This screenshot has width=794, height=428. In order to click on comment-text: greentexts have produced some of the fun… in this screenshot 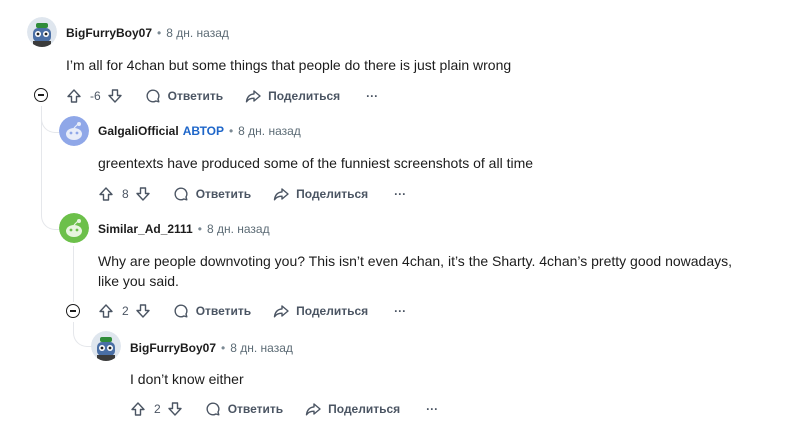, I will do `click(316, 163)`.